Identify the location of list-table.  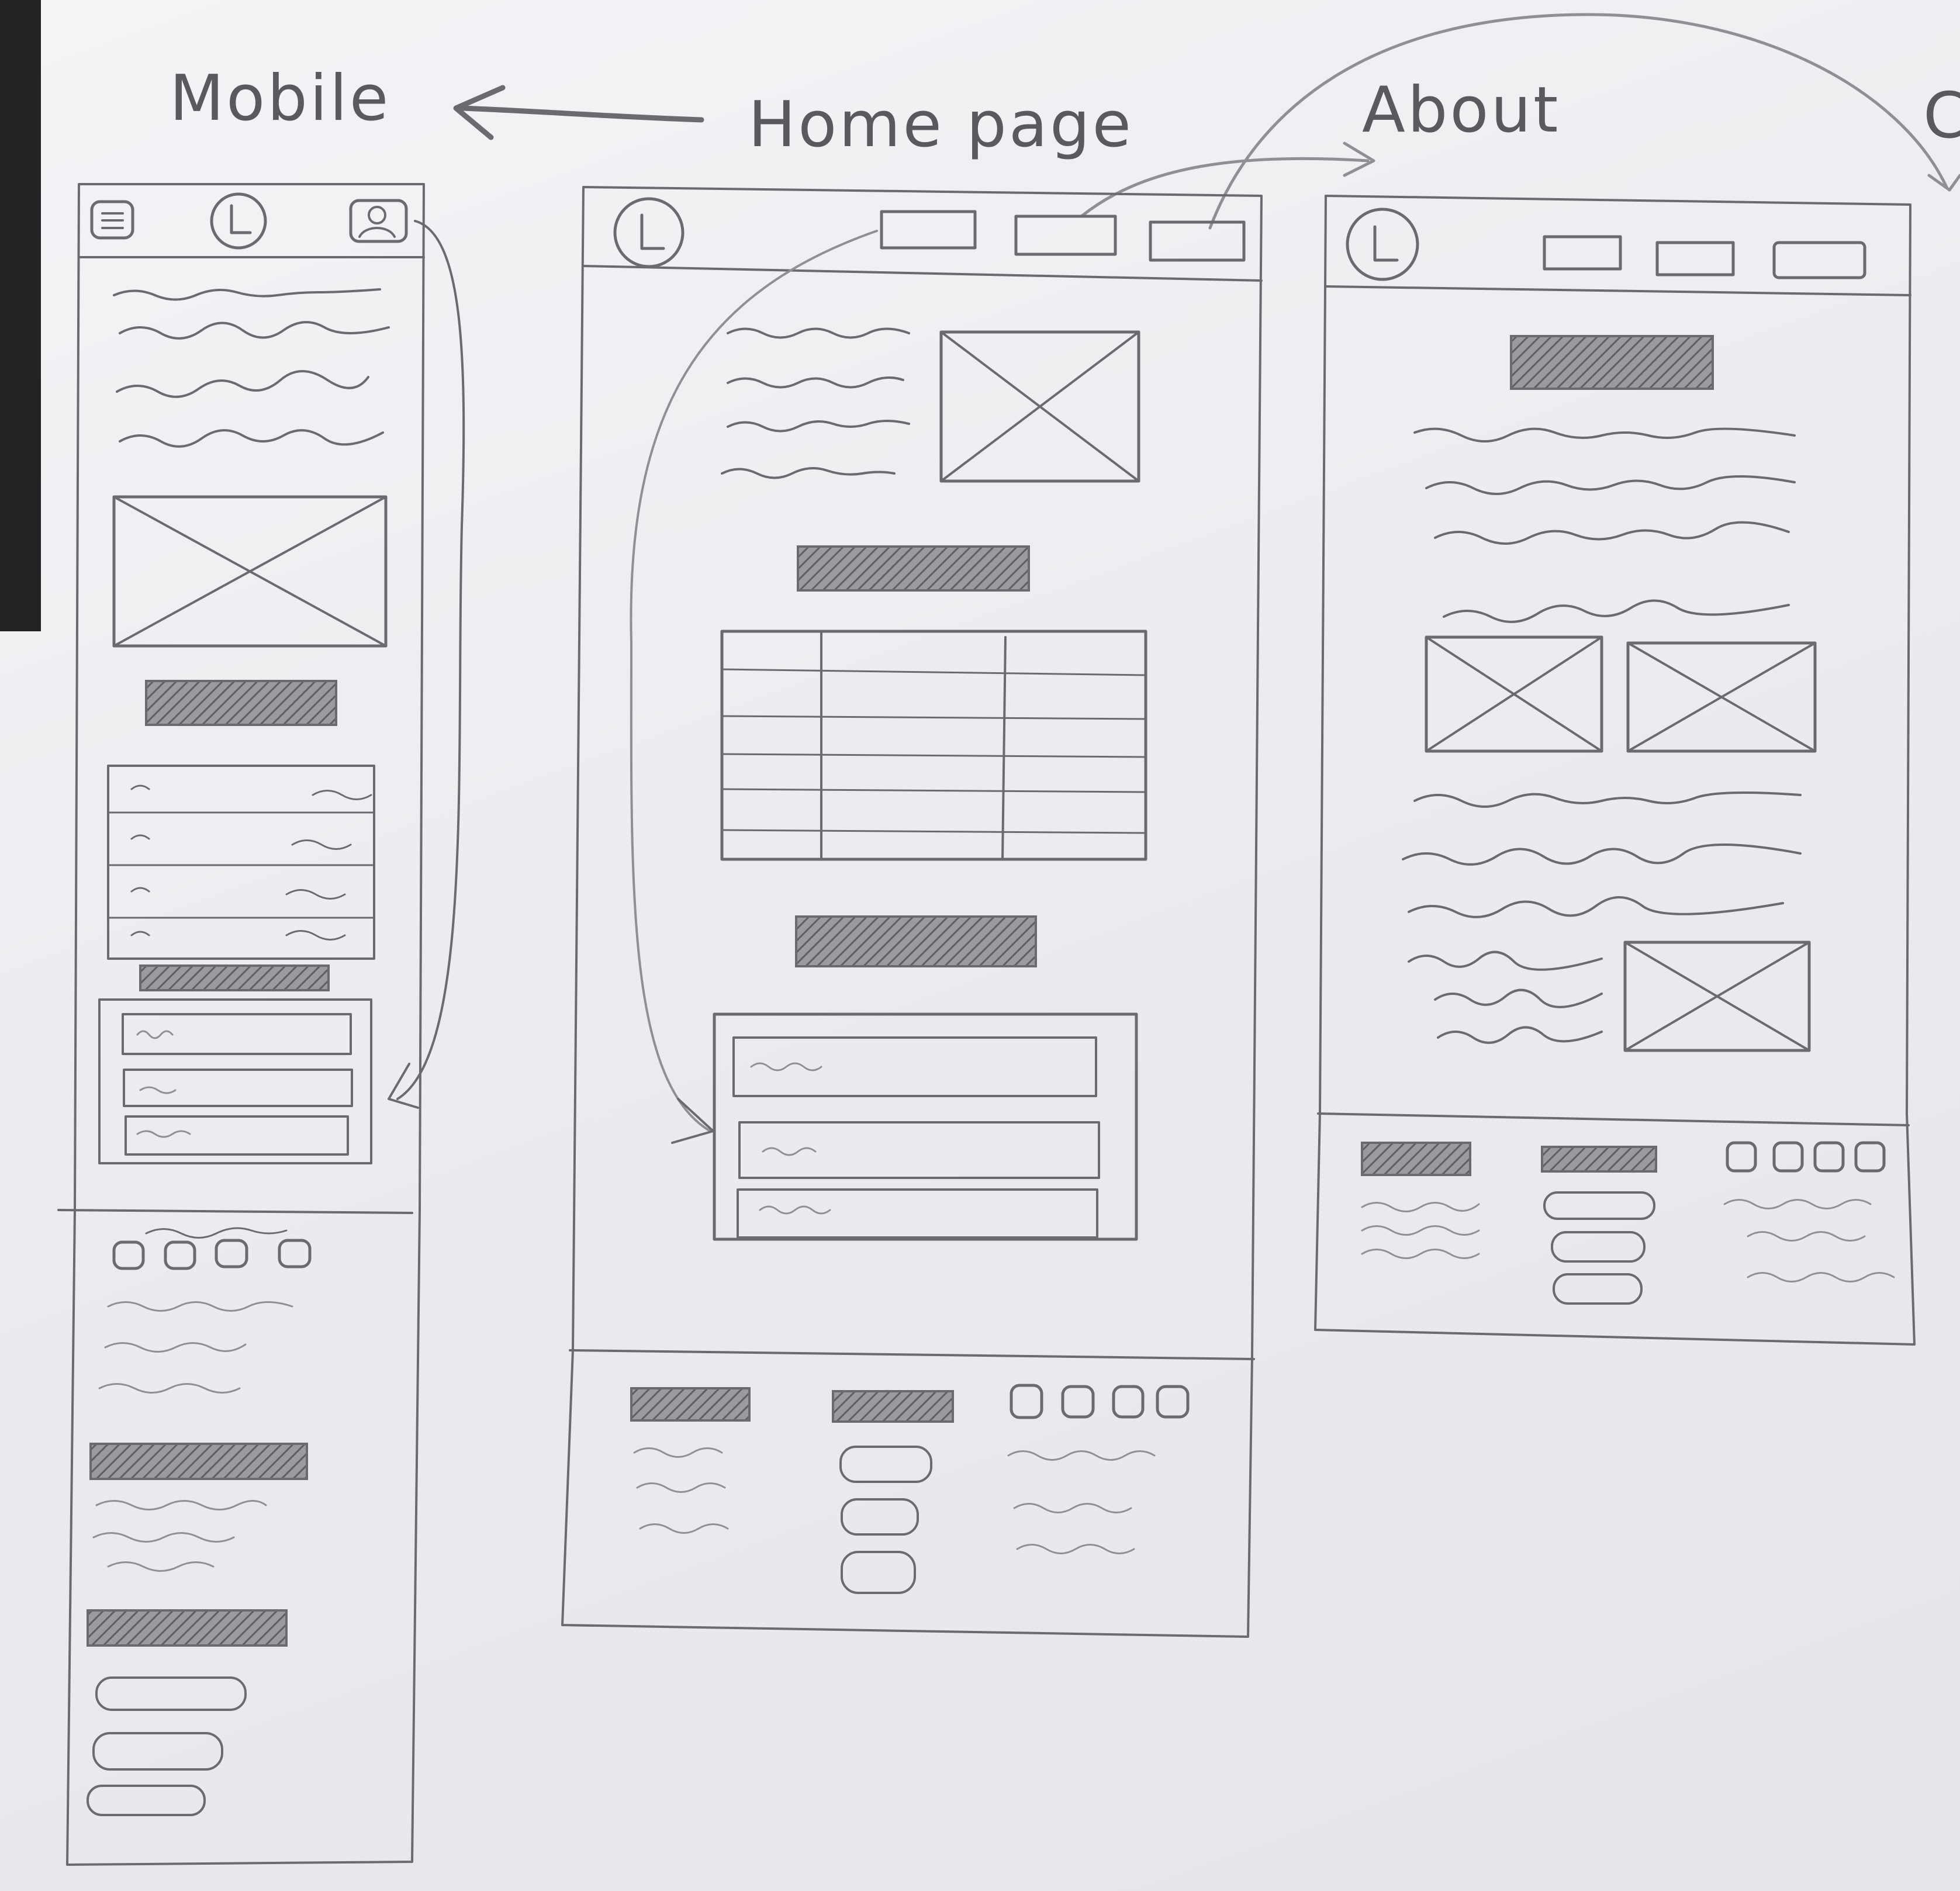
(241, 862).